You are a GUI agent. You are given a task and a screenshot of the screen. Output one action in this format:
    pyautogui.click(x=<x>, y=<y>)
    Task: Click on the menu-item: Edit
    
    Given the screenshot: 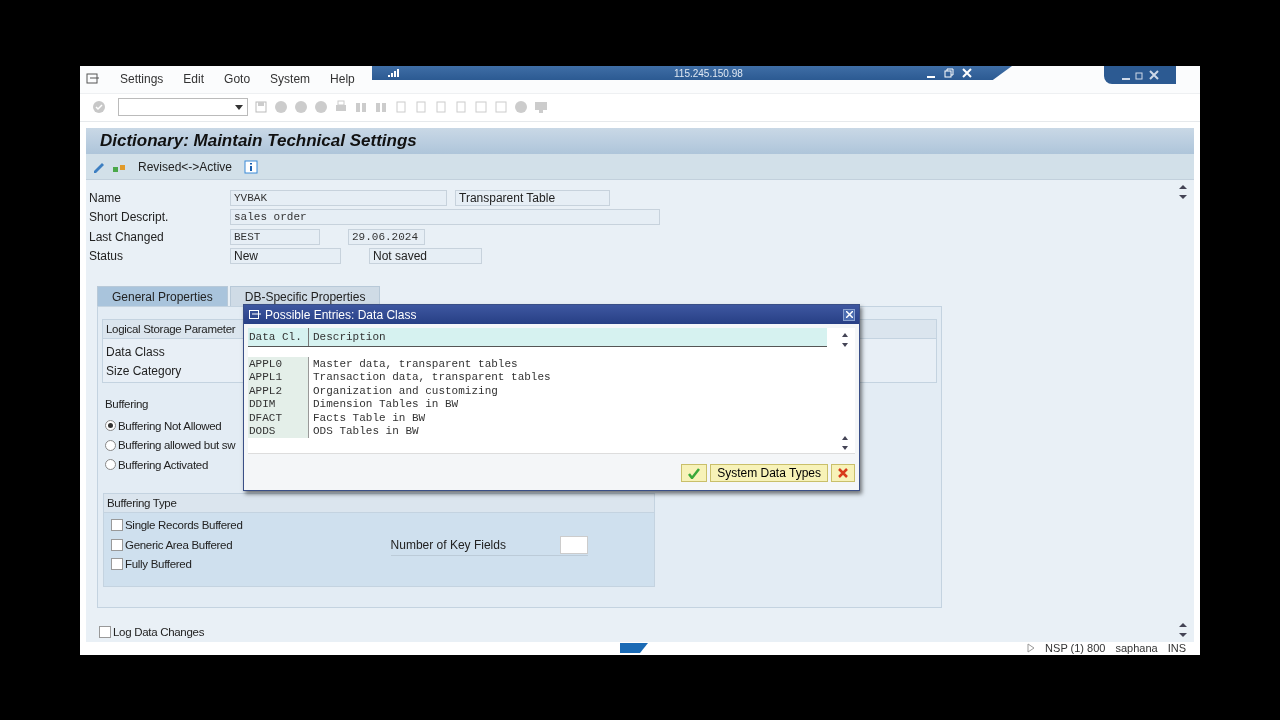 What is the action you would take?
    pyautogui.click(x=194, y=79)
    